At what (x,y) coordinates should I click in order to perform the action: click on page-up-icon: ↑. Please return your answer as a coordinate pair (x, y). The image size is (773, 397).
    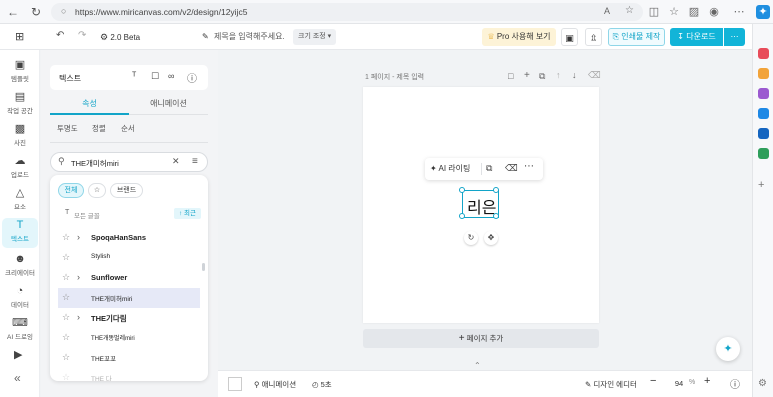
    Looking at the image, I should click on (558, 75).